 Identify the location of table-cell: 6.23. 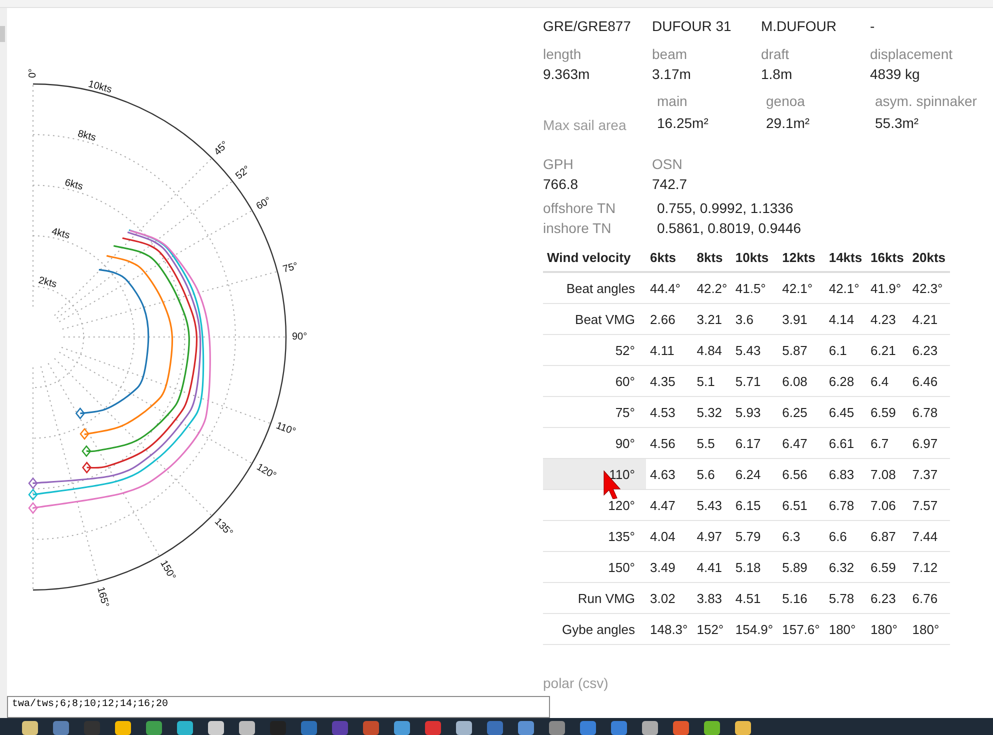
(929, 350).